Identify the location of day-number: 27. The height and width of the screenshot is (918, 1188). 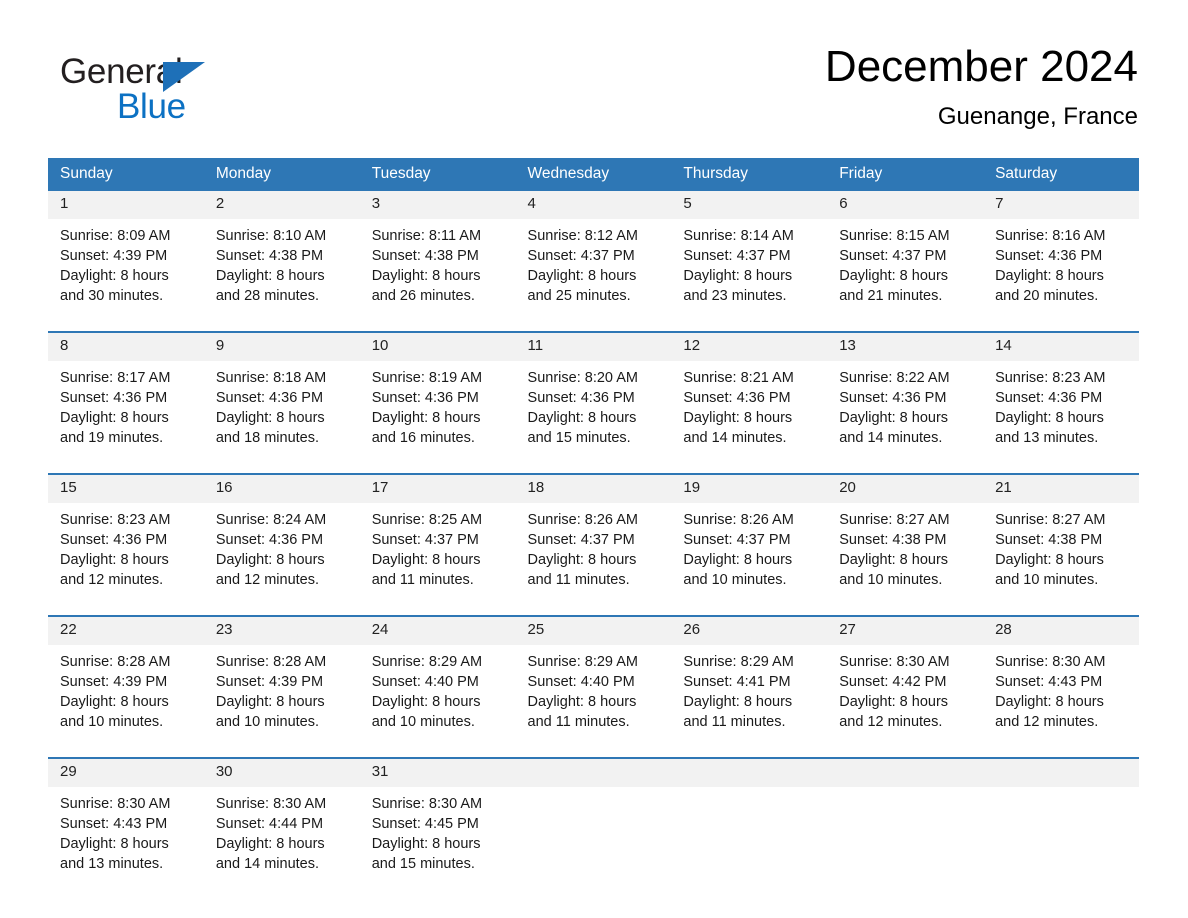
(905, 630).